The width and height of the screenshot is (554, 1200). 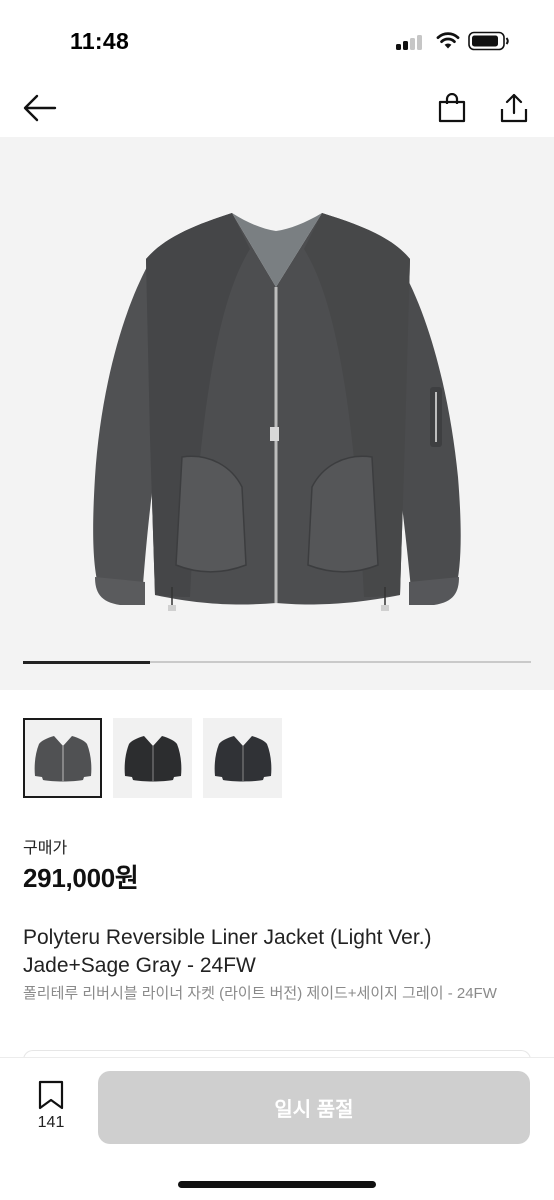 What do you see at coordinates (314, 1107) in the screenshot?
I see `temporarily-sold-out-button: 일시 품절` at bounding box center [314, 1107].